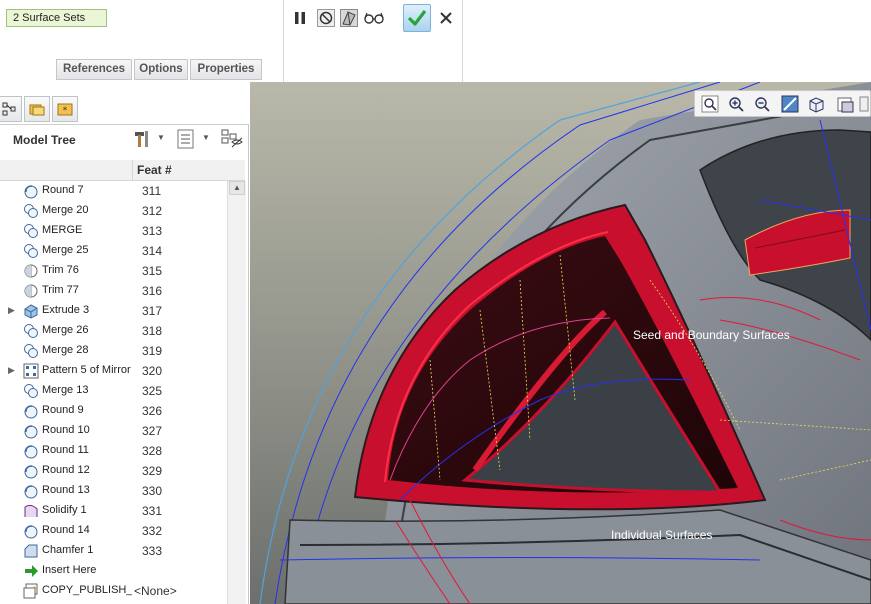 This screenshot has height=604, width=871. Describe the element at coordinates (864, 104) in the screenshot. I see `more-tools-icon` at that location.